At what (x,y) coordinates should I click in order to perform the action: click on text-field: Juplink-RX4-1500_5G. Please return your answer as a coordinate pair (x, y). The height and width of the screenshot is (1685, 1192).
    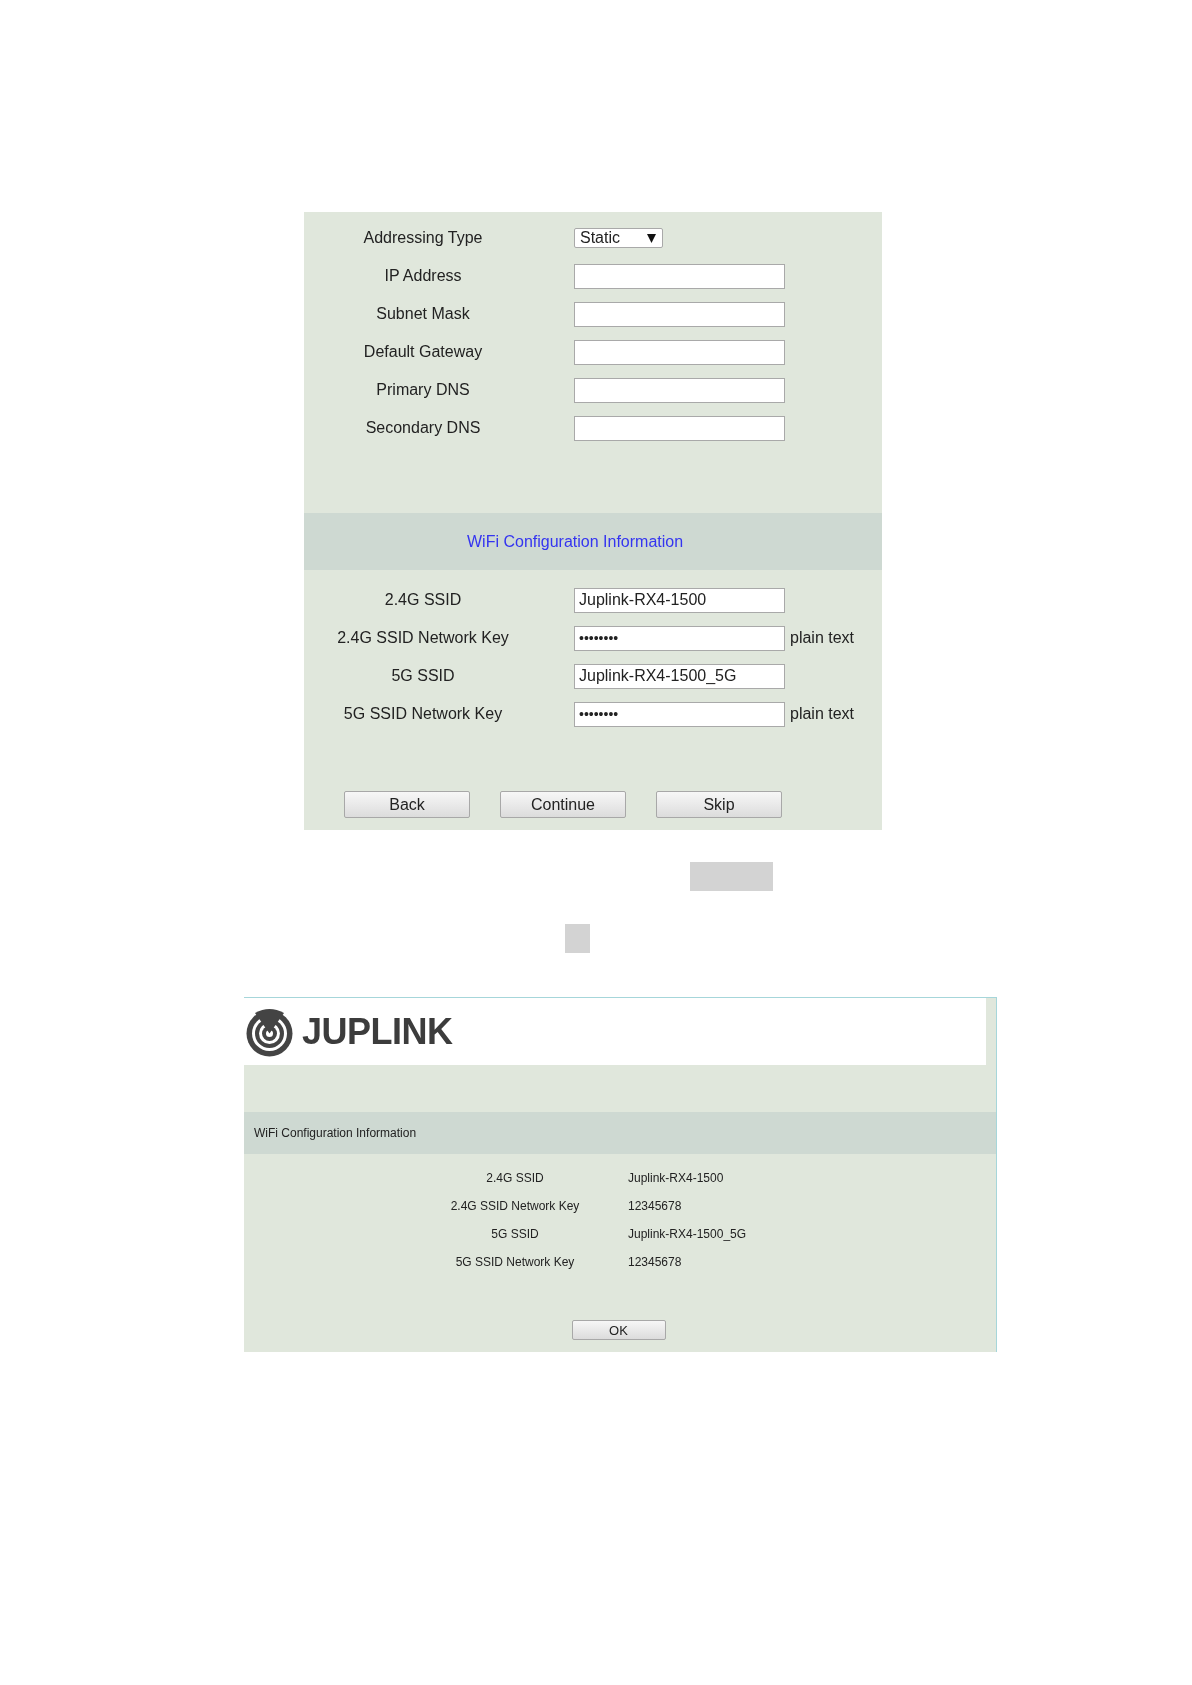
    Looking at the image, I should click on (679, 676).